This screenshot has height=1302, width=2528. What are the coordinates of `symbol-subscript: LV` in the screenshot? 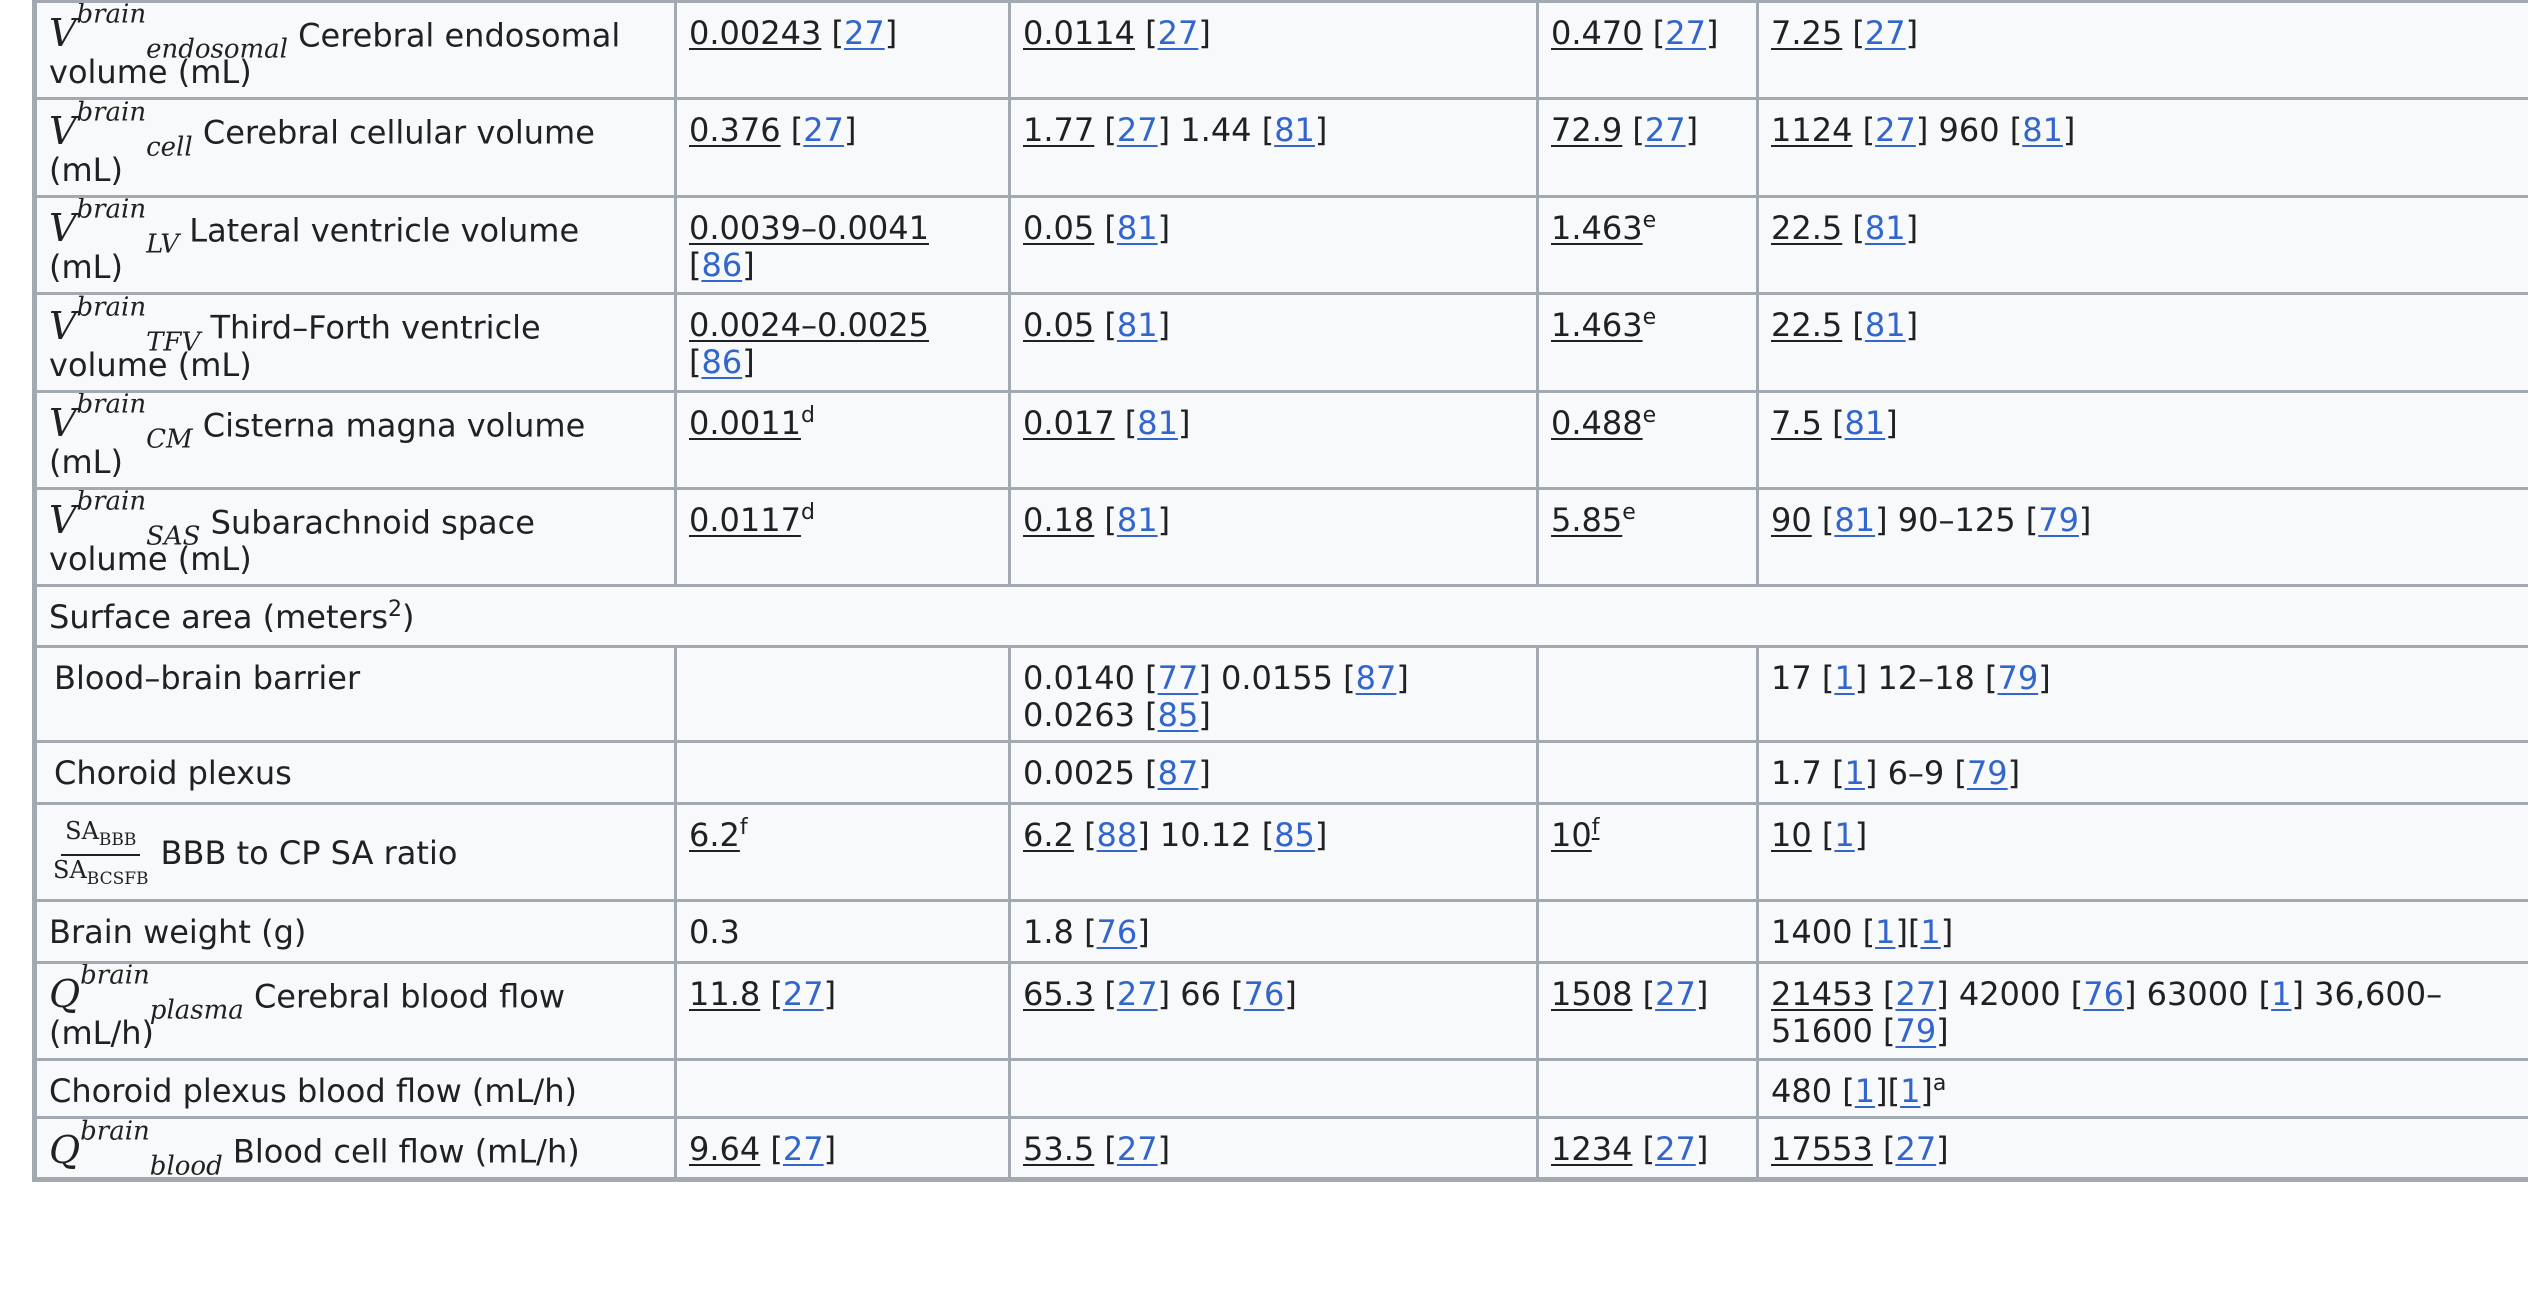 It's located at (163, 244).